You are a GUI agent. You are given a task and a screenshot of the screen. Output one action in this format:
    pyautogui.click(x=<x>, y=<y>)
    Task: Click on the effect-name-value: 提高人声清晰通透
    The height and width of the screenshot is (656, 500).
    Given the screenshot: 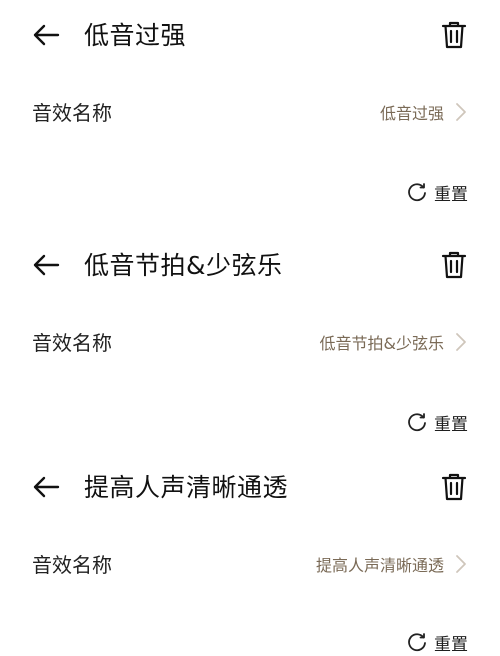 What is the action you would take?
    pyautogui.click(x=379, y=565)
    